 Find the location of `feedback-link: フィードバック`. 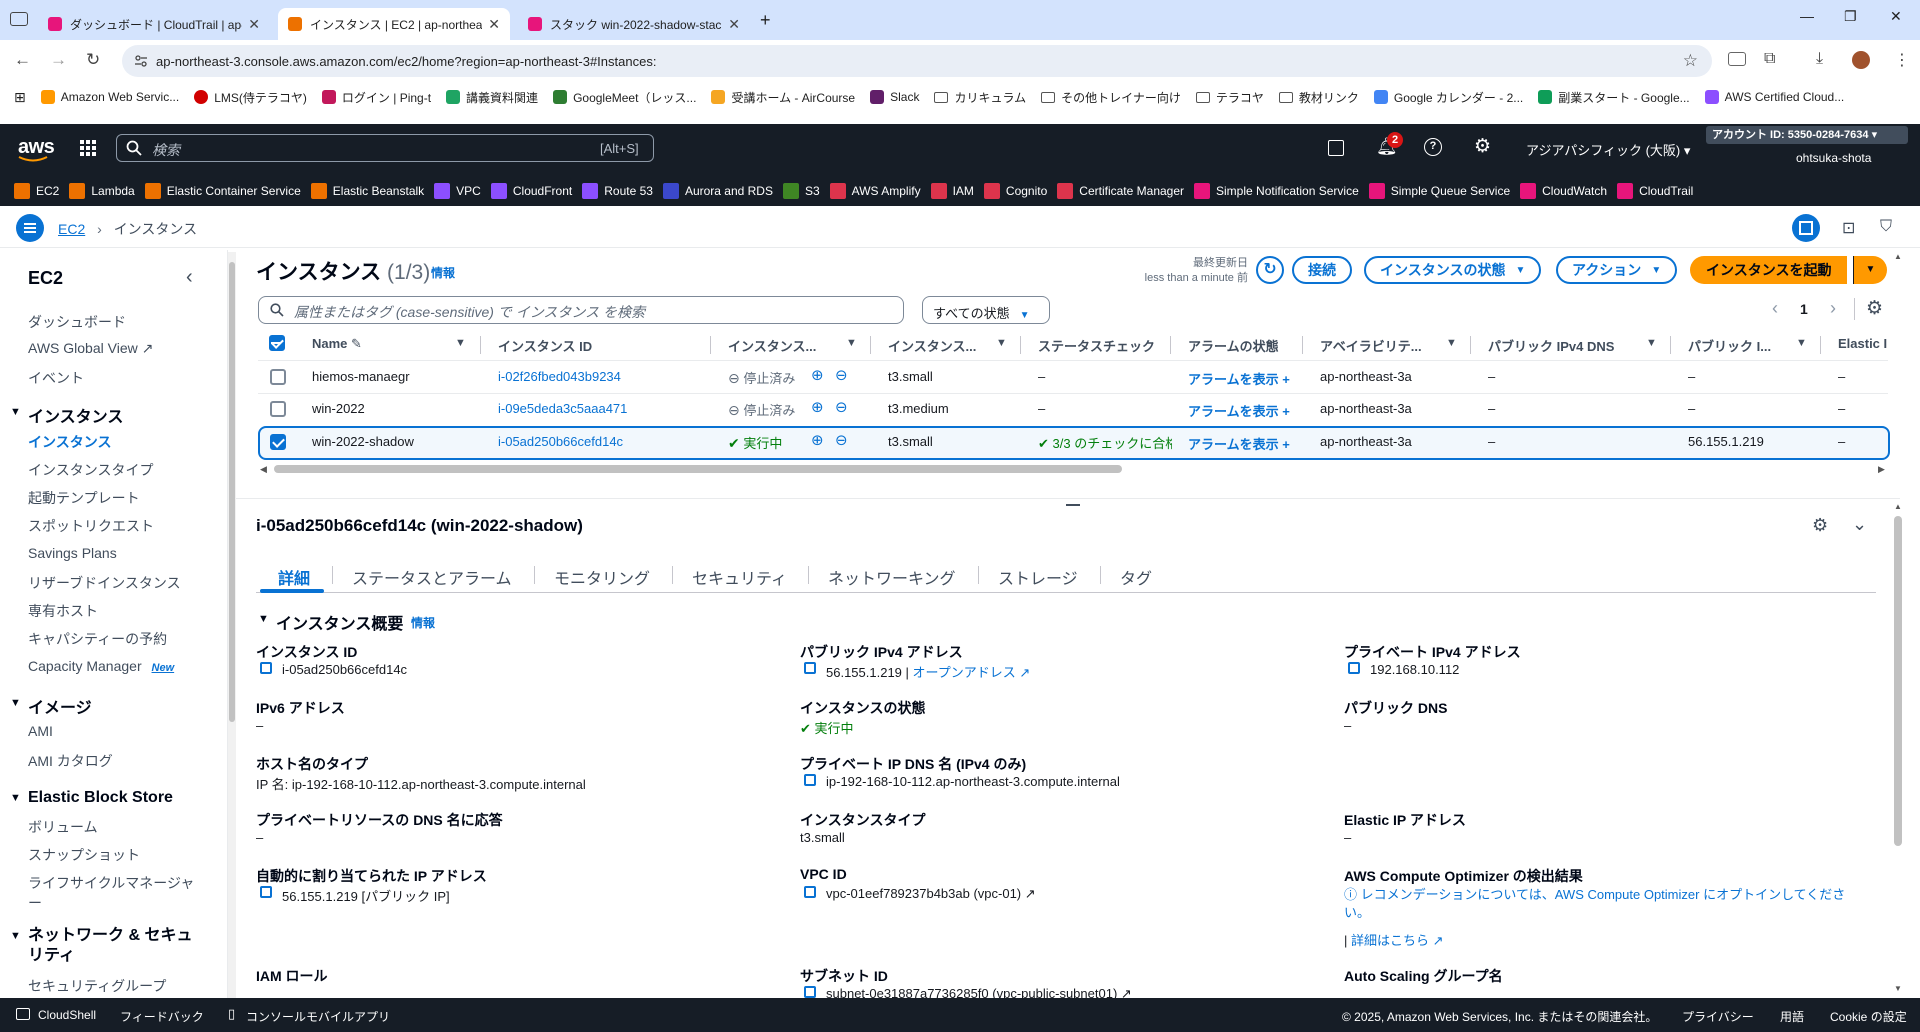

feedback-link: フィードバック is located at coordinates (162, 1016).